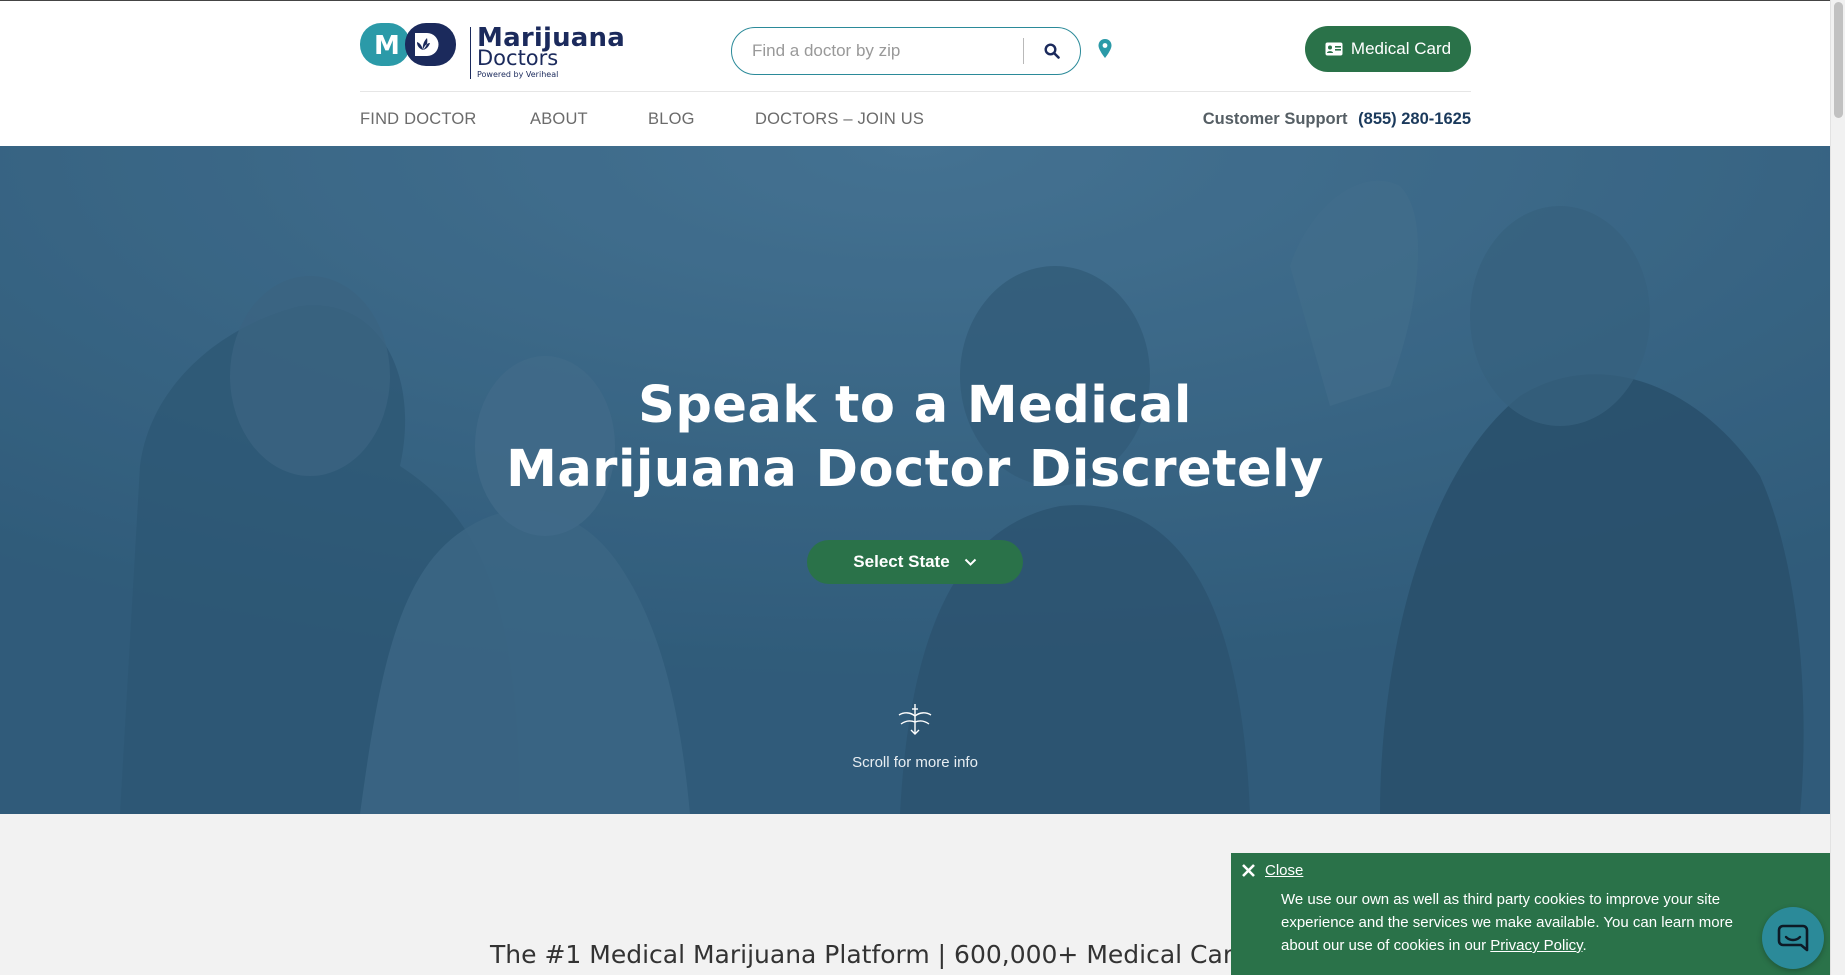  Describe the element at coordinates (418, 119) in the screenshot. I see `nav-item-find-doctor: FIND DOCTOR` at that location.